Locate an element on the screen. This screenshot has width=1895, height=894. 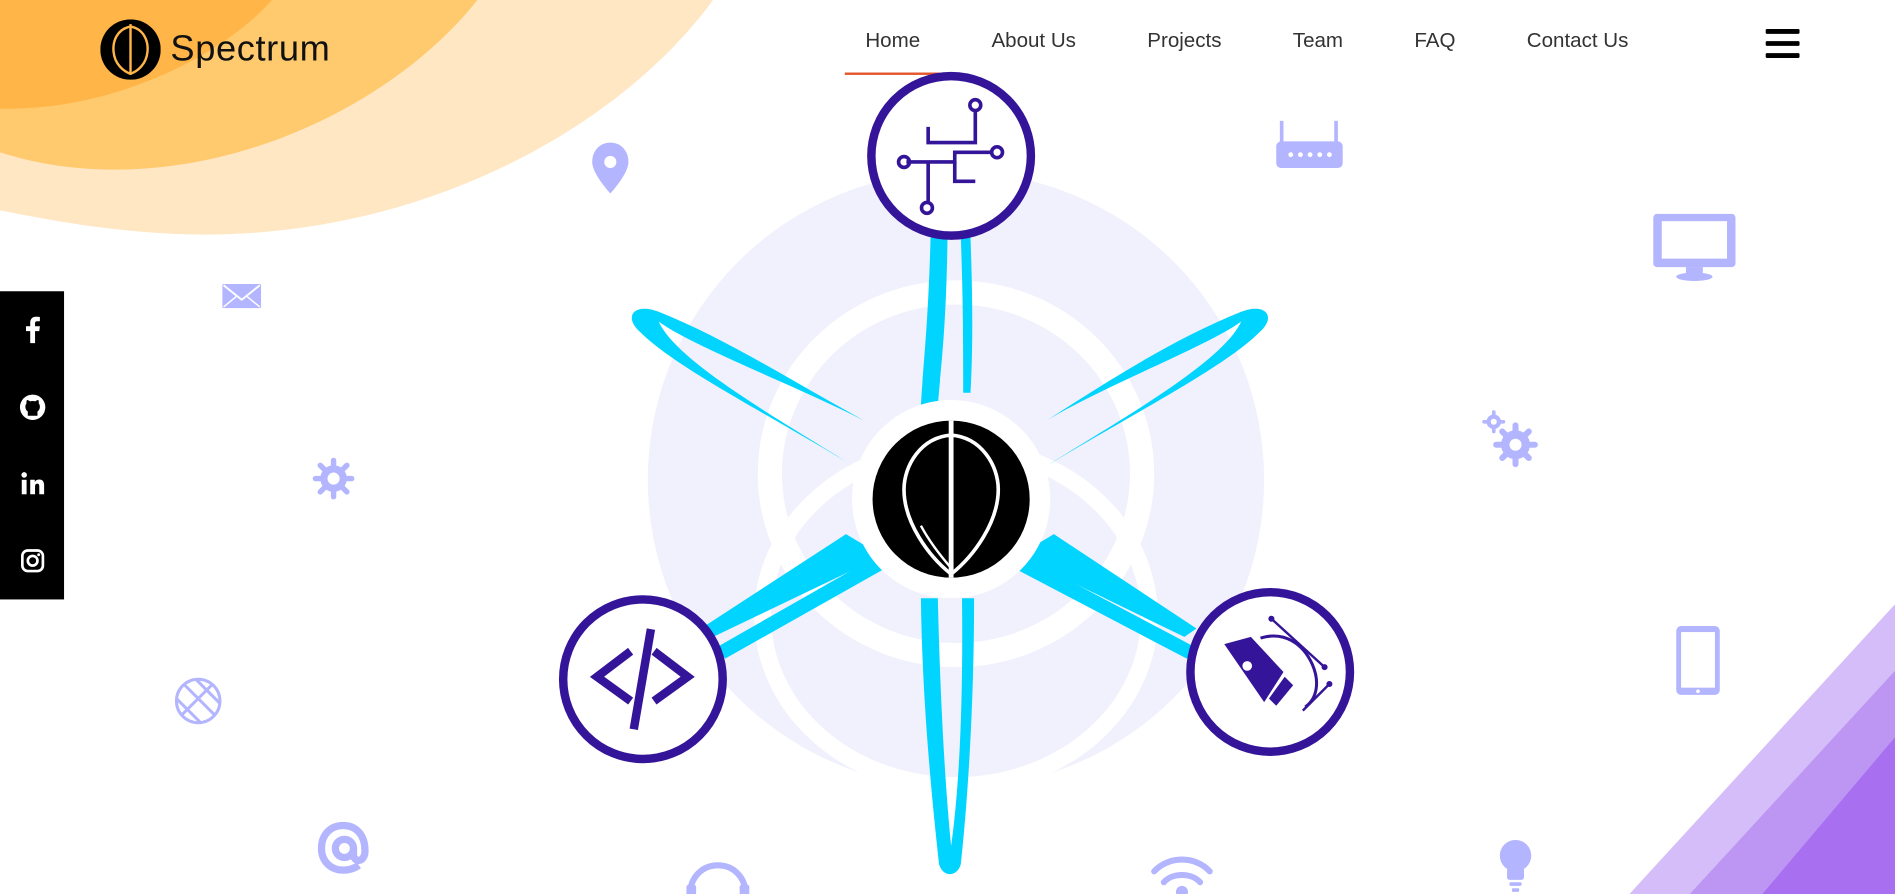
lightbulb-icon is located at coordinates (1515, 865).